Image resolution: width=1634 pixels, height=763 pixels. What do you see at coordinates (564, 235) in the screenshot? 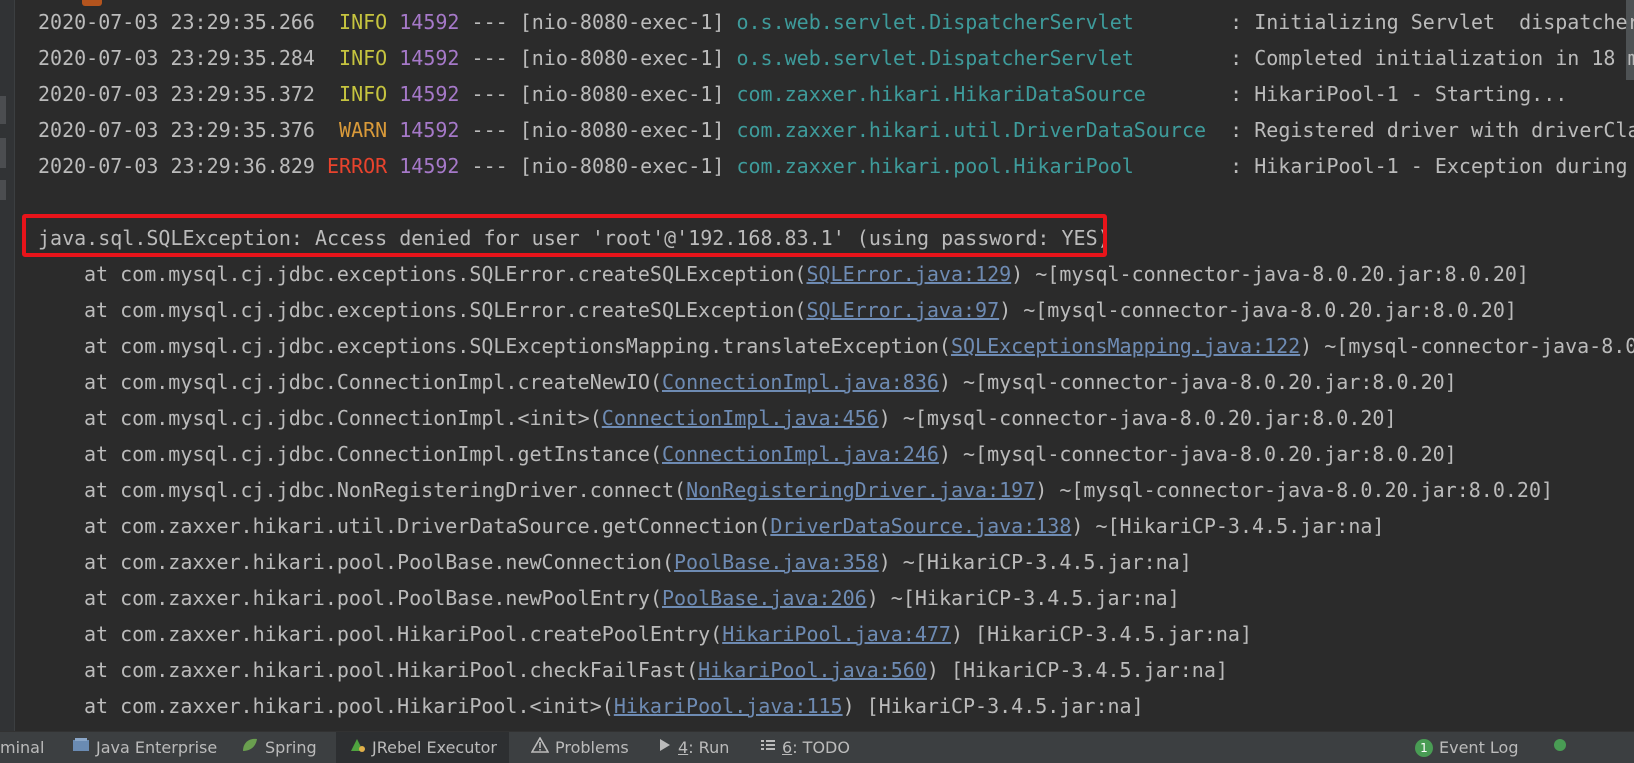
I see `red-highlight-box` at bounding box center [564, 235].